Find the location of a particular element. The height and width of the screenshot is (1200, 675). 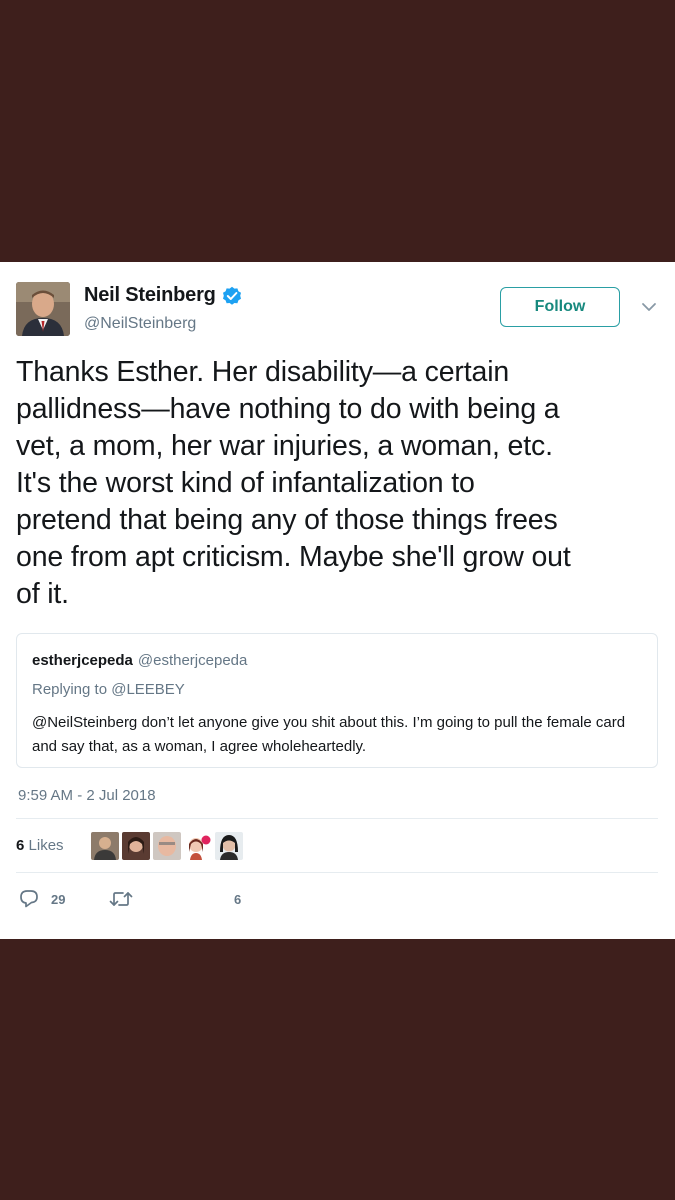

follow-button: Follow is located at coordinates (560, 307).